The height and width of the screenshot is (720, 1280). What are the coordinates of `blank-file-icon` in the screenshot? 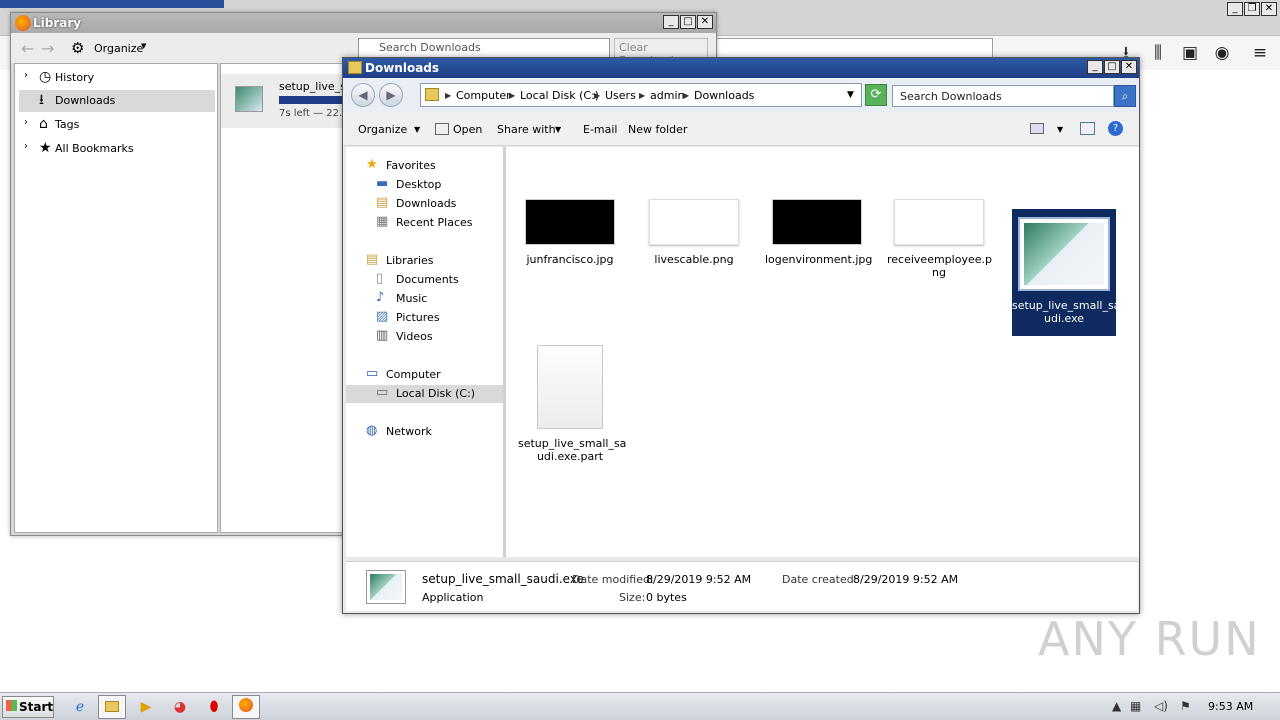 It's located at (570, 387).